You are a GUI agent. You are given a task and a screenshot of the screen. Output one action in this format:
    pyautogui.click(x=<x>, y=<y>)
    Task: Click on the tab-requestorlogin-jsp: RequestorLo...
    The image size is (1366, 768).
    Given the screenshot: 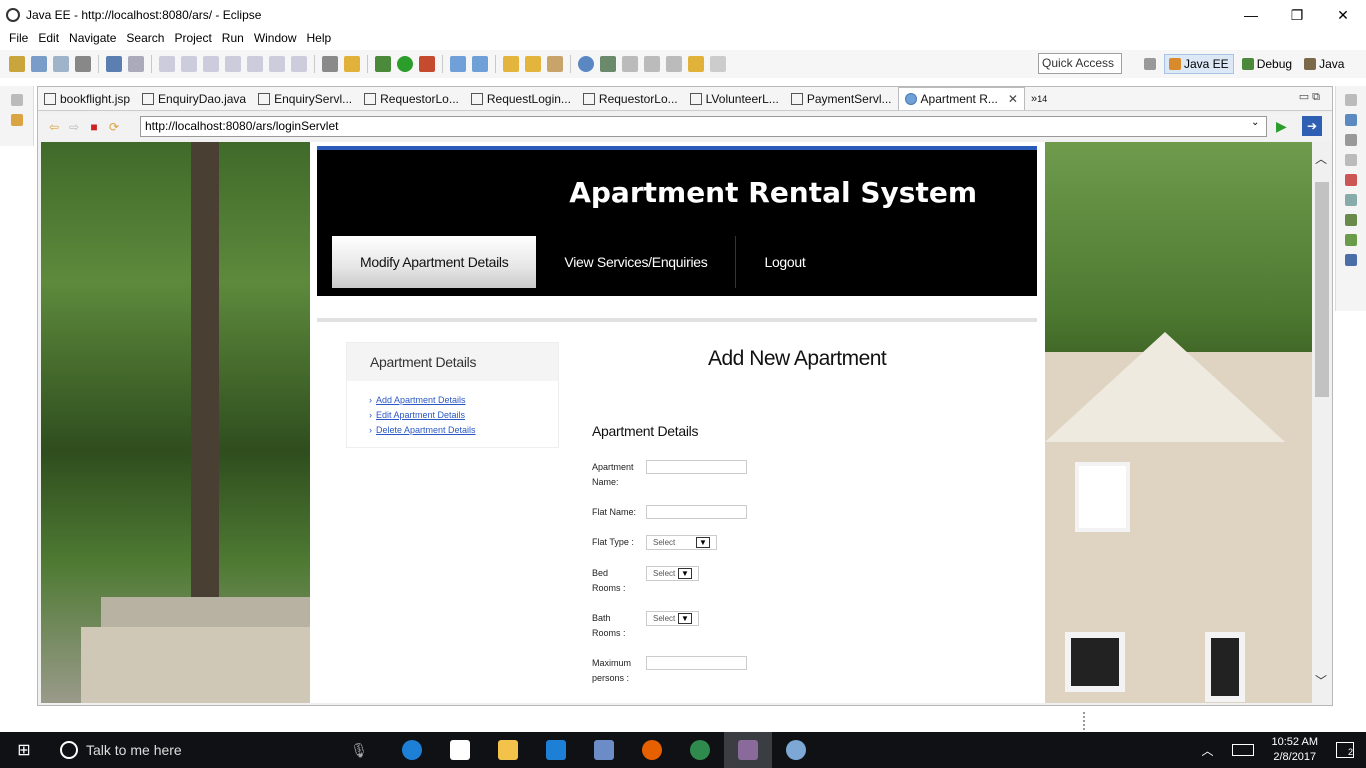 What is the action you would take?
    pyautogui.click(x=411, y=98)
    